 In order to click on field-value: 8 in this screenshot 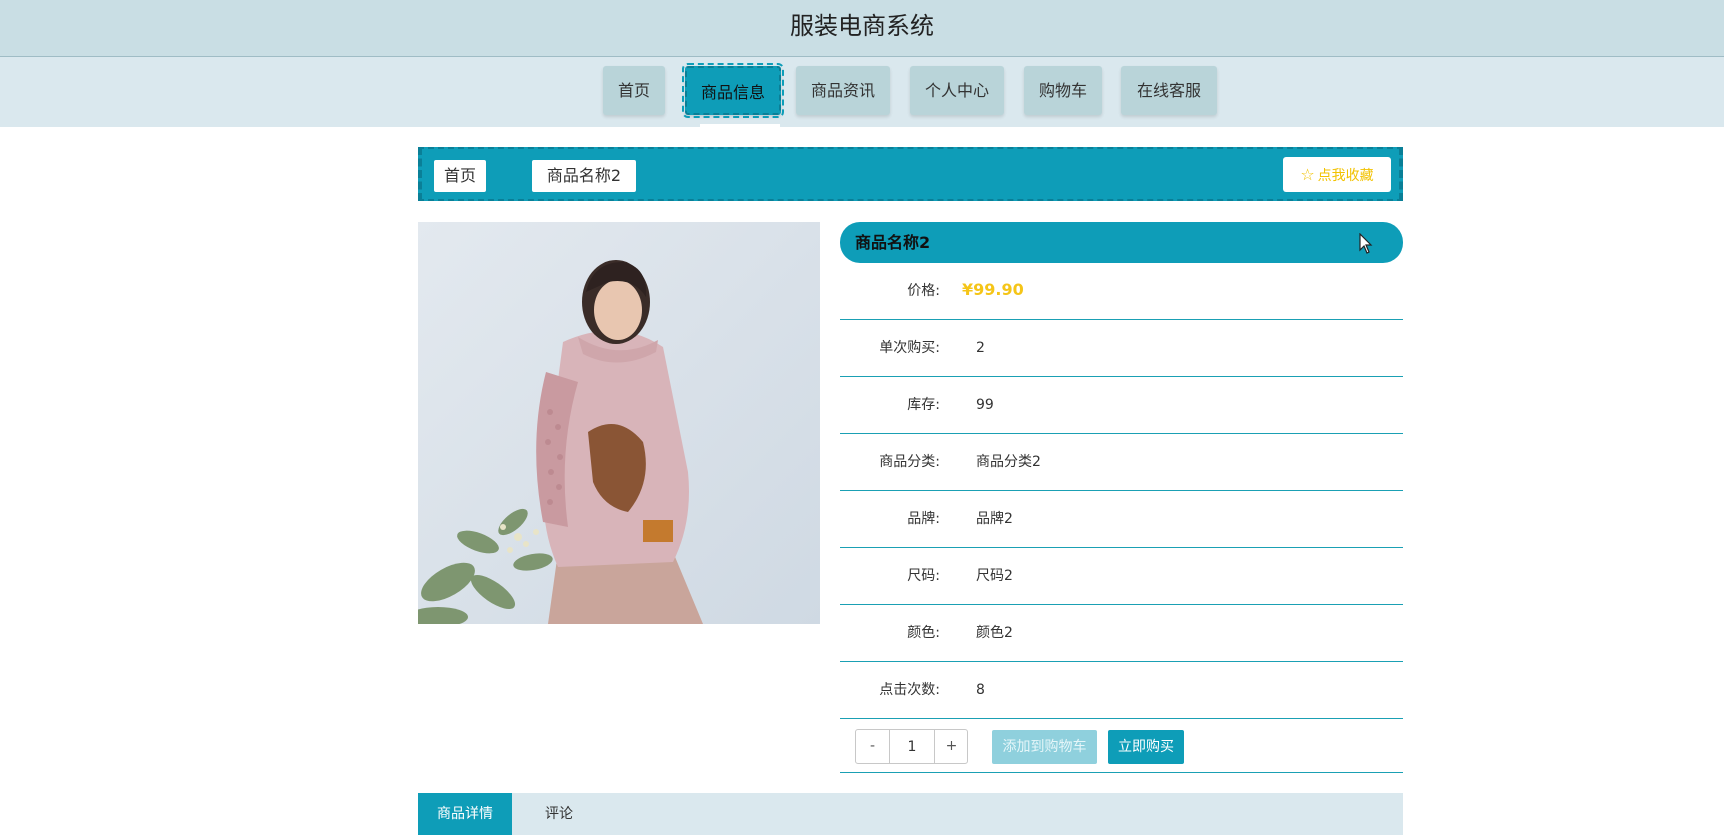, I will do `click(980, 690)`.